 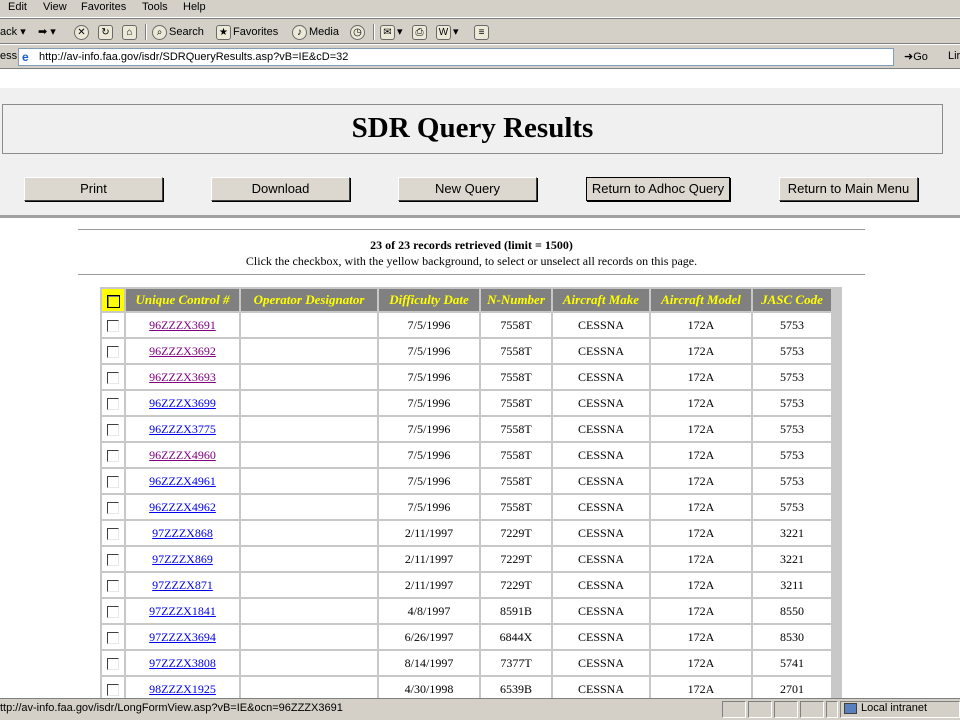 What do you see at coordinates (466, 533) in the screenshot?
I see `table-row: 97ZZZX868 2/11/1997 7229T CESSNA 172A 3221` at bounding box center [466, 533].